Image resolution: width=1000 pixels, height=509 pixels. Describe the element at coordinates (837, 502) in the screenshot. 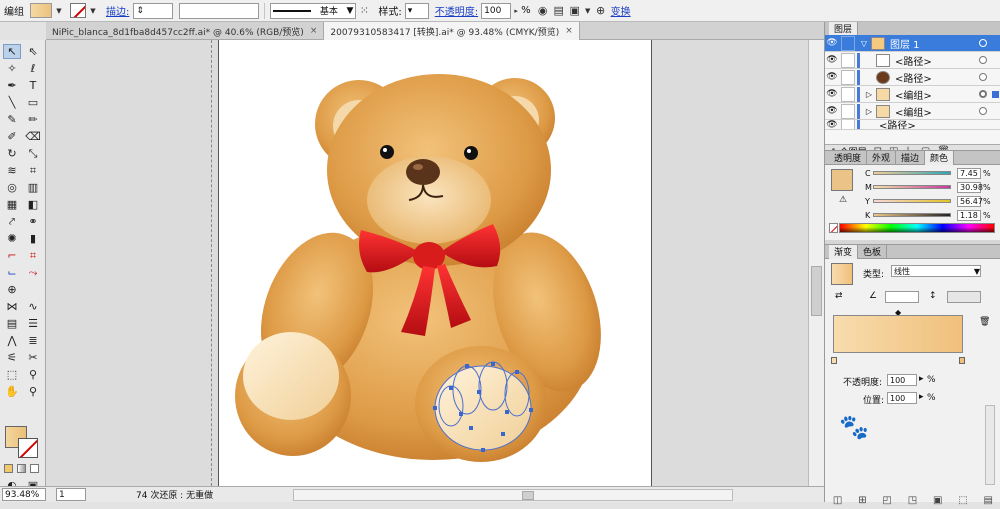

I see `panel-icon: ◫` at that location.